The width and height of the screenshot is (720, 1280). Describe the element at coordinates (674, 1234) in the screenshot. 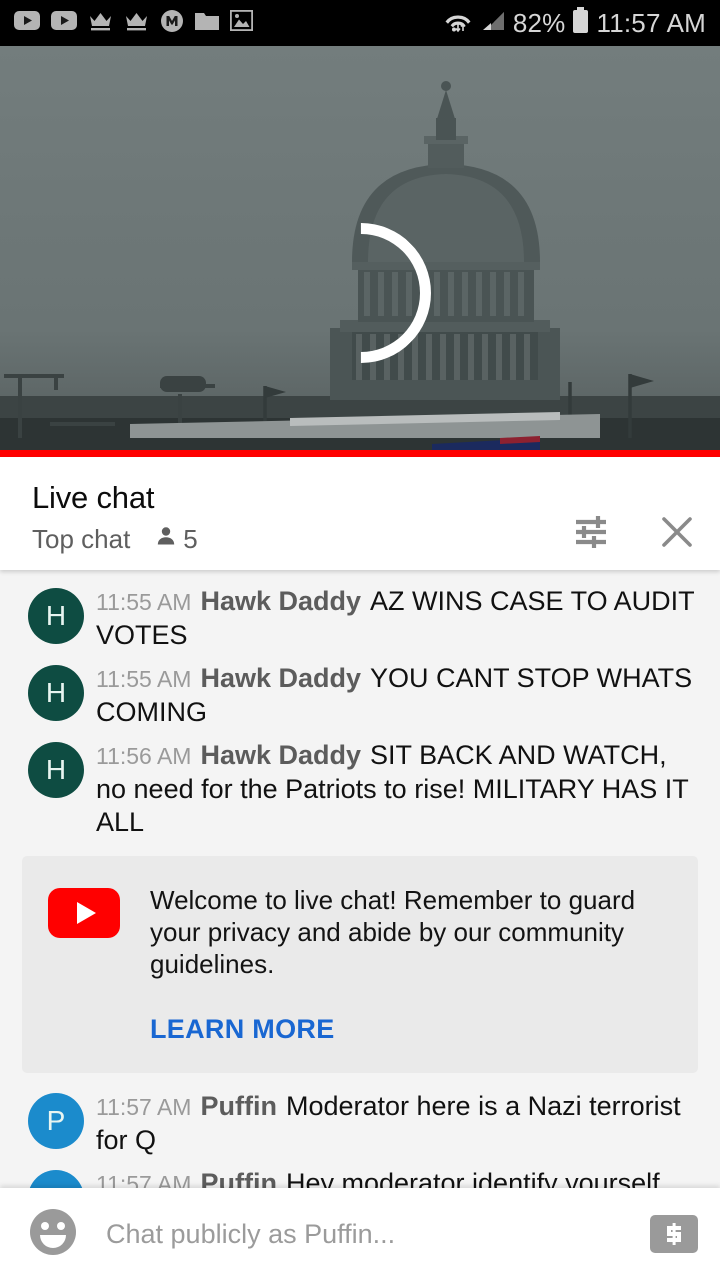

I see `dollar-superchat-icon` at that location.